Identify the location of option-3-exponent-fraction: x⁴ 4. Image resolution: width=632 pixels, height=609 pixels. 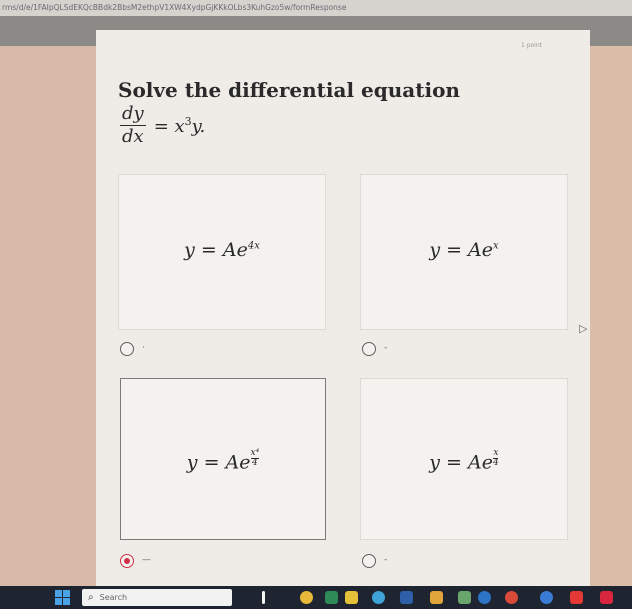
(255, 458).